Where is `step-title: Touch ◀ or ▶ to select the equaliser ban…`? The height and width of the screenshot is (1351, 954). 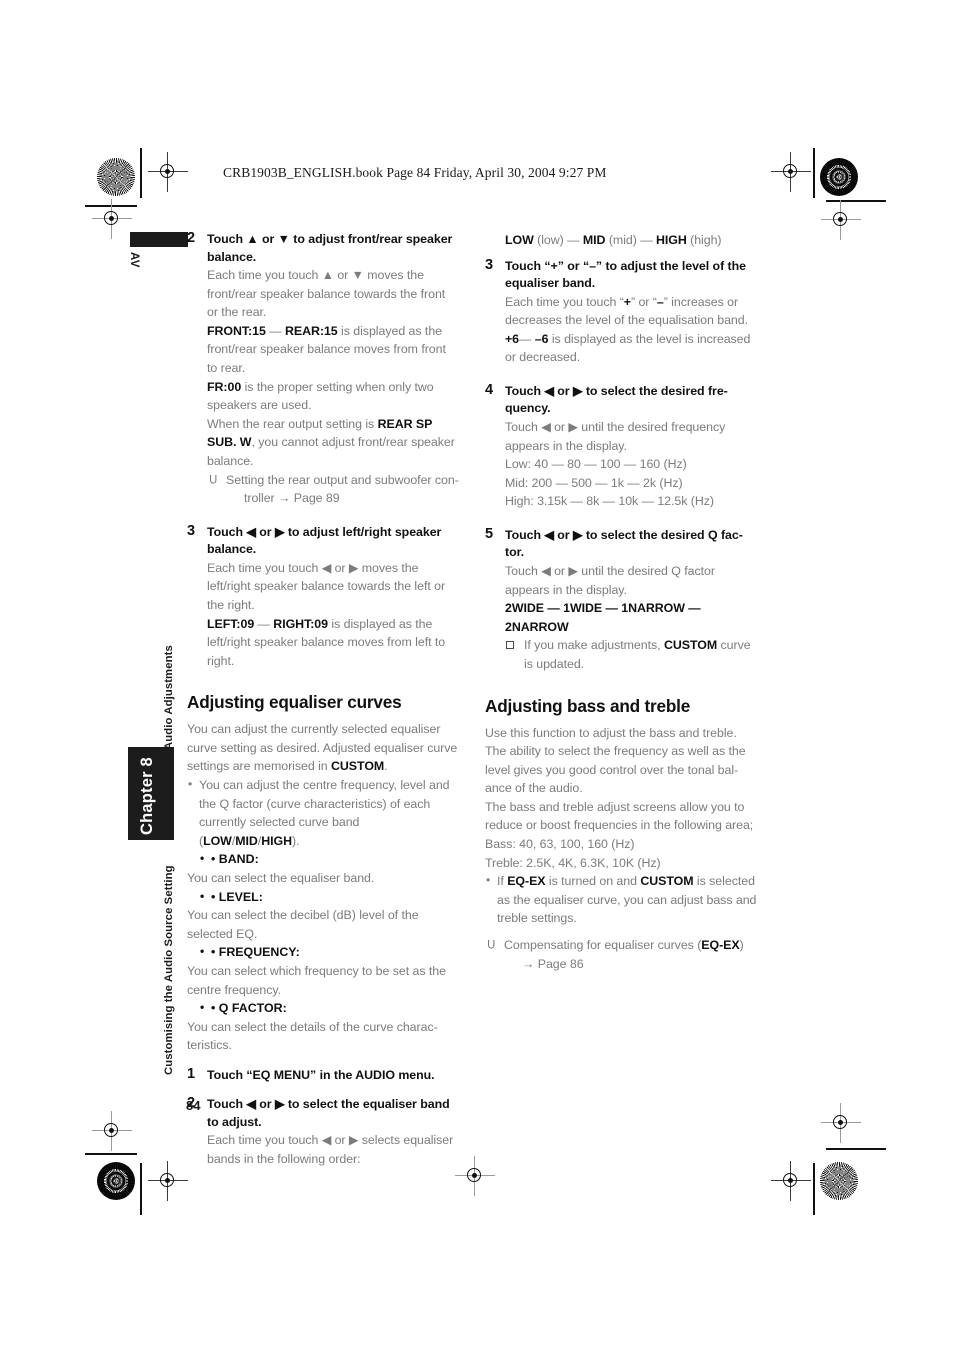
step-title: Touch ◀ or ▶ to select the equaliser ban… is located at coordinates (328, 1113).